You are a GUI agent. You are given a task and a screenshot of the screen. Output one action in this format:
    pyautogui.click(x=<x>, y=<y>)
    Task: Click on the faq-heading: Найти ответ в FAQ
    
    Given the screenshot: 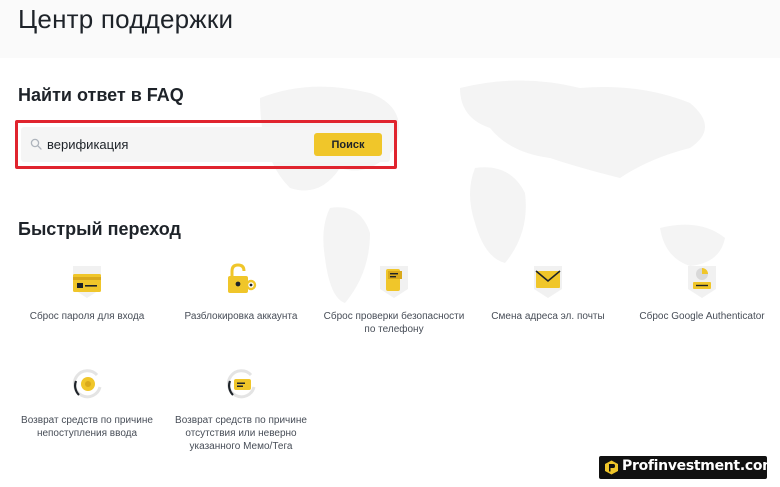 What is the action you would take?
    pyautogui.click(x=101, y=95)
    